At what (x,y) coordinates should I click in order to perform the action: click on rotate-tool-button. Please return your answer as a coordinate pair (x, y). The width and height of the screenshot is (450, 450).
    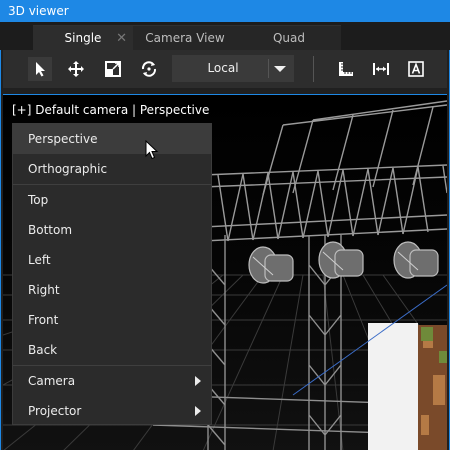
    Looking at the image, I should click on (149, 69).